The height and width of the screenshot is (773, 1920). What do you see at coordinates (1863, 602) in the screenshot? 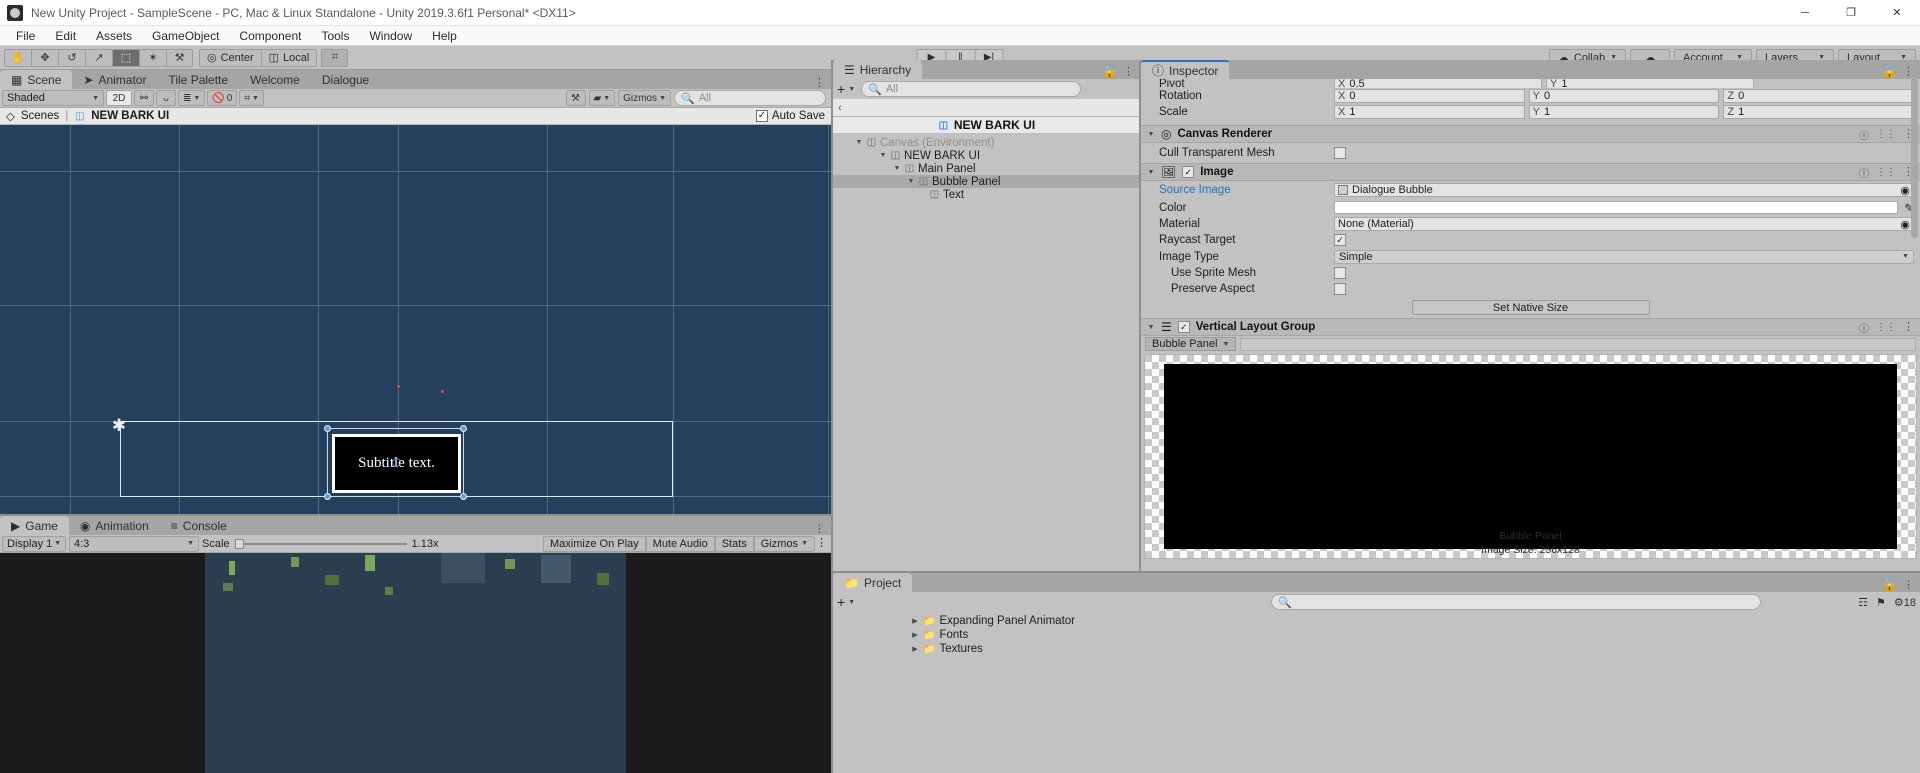
I see `filter-by-type-icon: ☶` at bounding box center [1863, 602].